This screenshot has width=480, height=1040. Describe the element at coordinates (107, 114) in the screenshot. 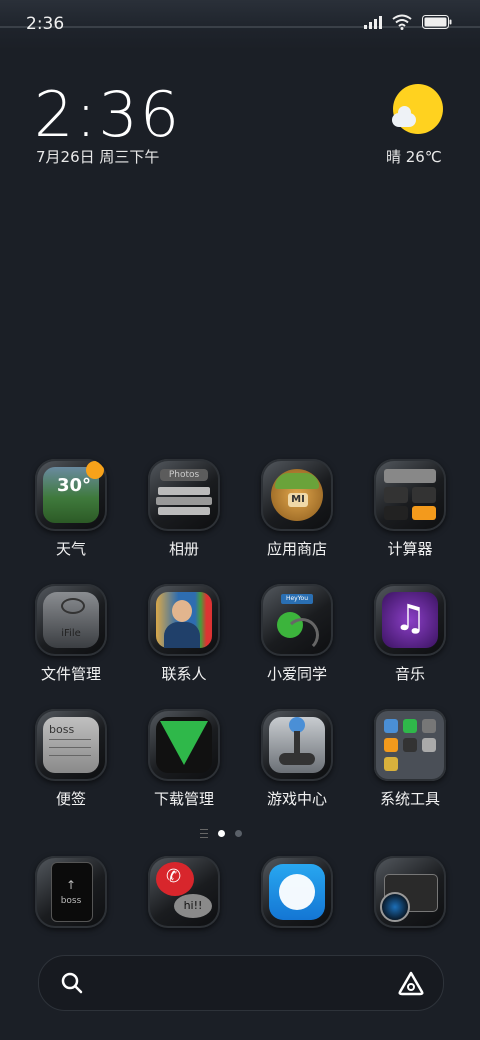

I see `clock-widget: 2:36` at that location.